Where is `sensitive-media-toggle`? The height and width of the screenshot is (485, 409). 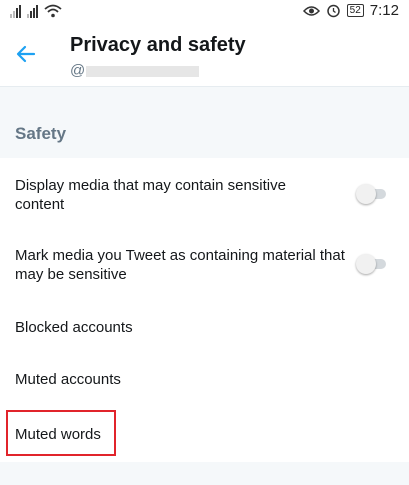 sensitive-media-toggle is located at coordinates (372, 194).